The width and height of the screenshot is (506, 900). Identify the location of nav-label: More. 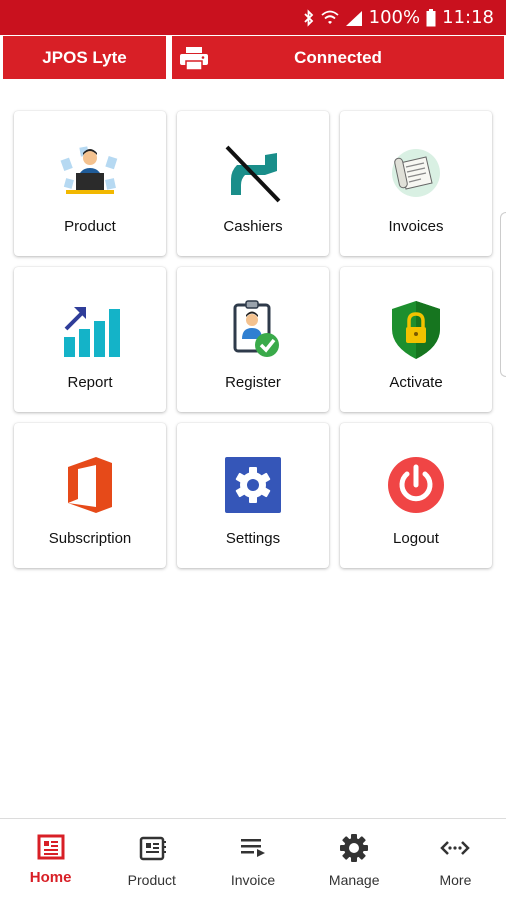
(455, 880).